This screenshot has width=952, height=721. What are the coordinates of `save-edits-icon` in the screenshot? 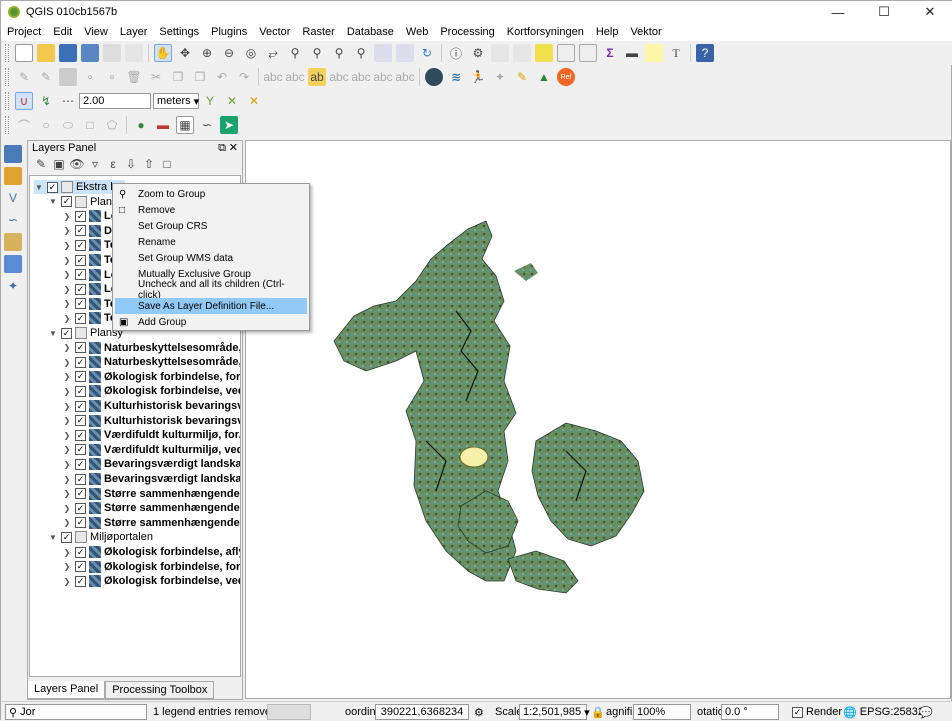 It's located at (68, 77).